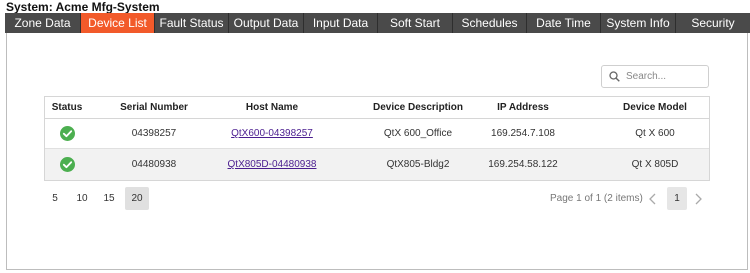 The image size is (750, 273). I want to click on ip-address-cell: 169.254.7.108, so click(523, 133).